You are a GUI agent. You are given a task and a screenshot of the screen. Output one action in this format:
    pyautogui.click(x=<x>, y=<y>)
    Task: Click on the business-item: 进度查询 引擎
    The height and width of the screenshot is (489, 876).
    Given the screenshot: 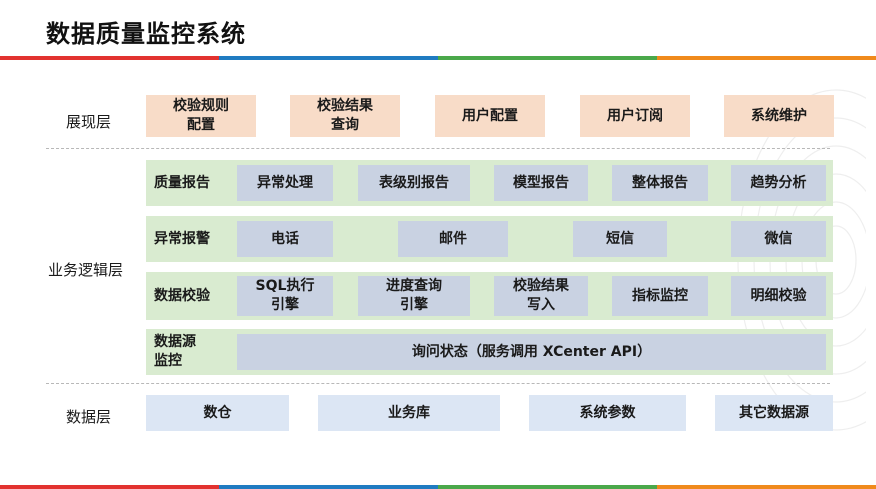 What is the action you would take?
    pyautogui.click(x=414, y=296)
    